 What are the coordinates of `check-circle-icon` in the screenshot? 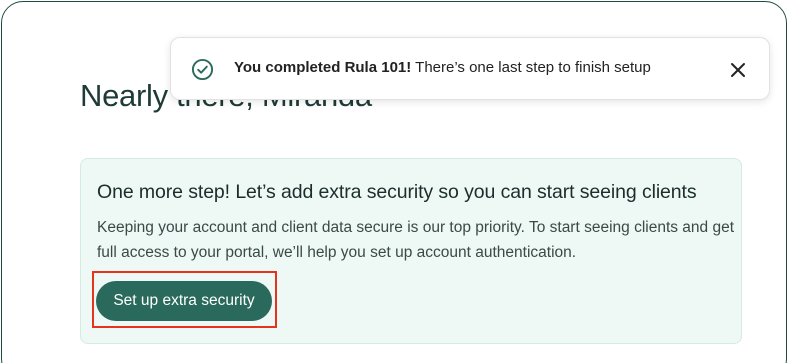 It's located at (202, 69).